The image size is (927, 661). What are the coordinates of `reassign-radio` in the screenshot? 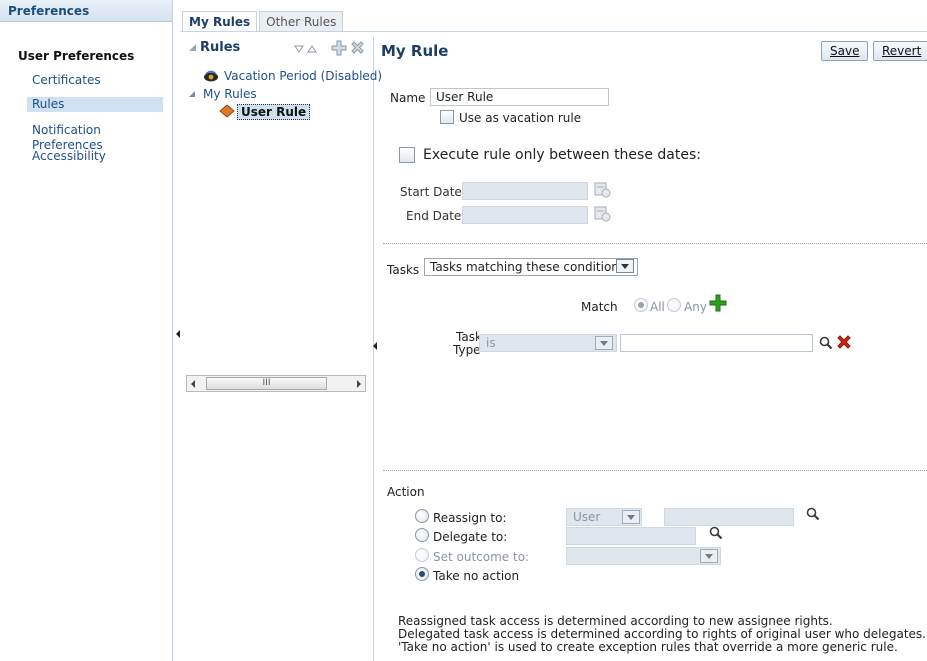 It's located at (422, 516).